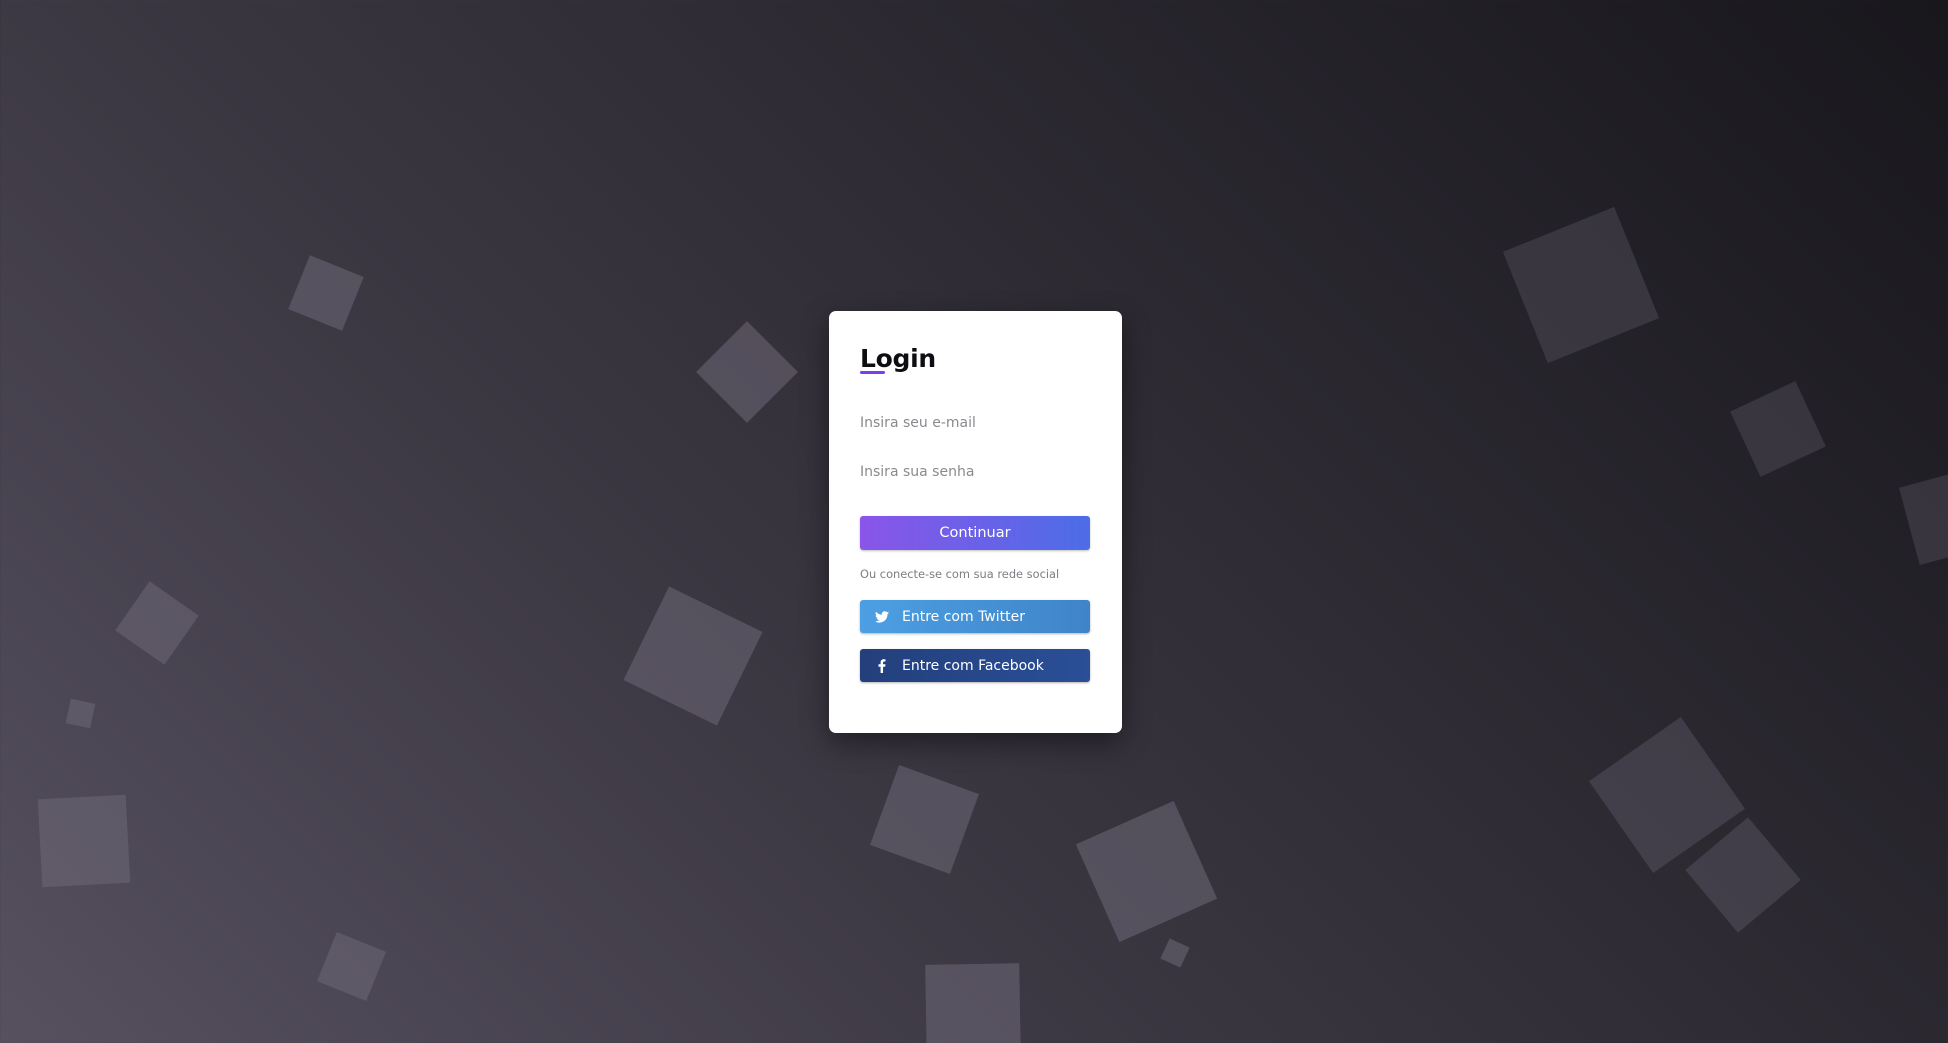  I want to click on twitter-login-label: Entre com Twitter, so click(963, 616).